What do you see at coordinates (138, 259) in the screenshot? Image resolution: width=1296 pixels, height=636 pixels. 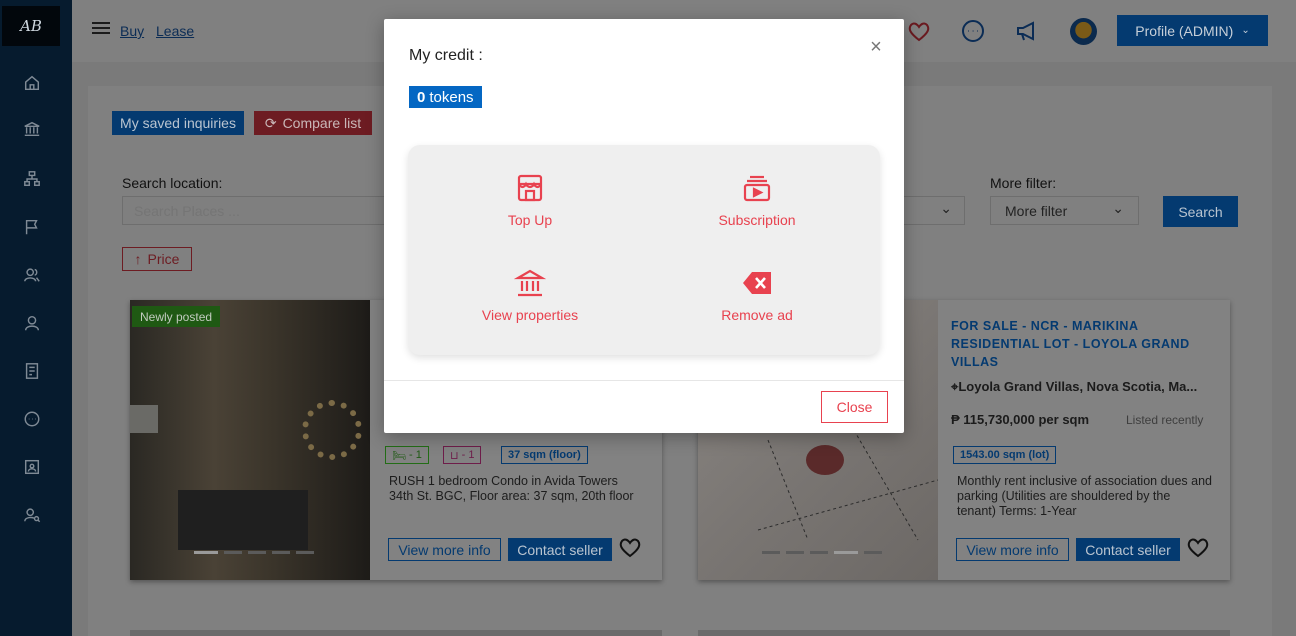 I see `arrow-up-icon: ↑` at bounding box center [138, 259].